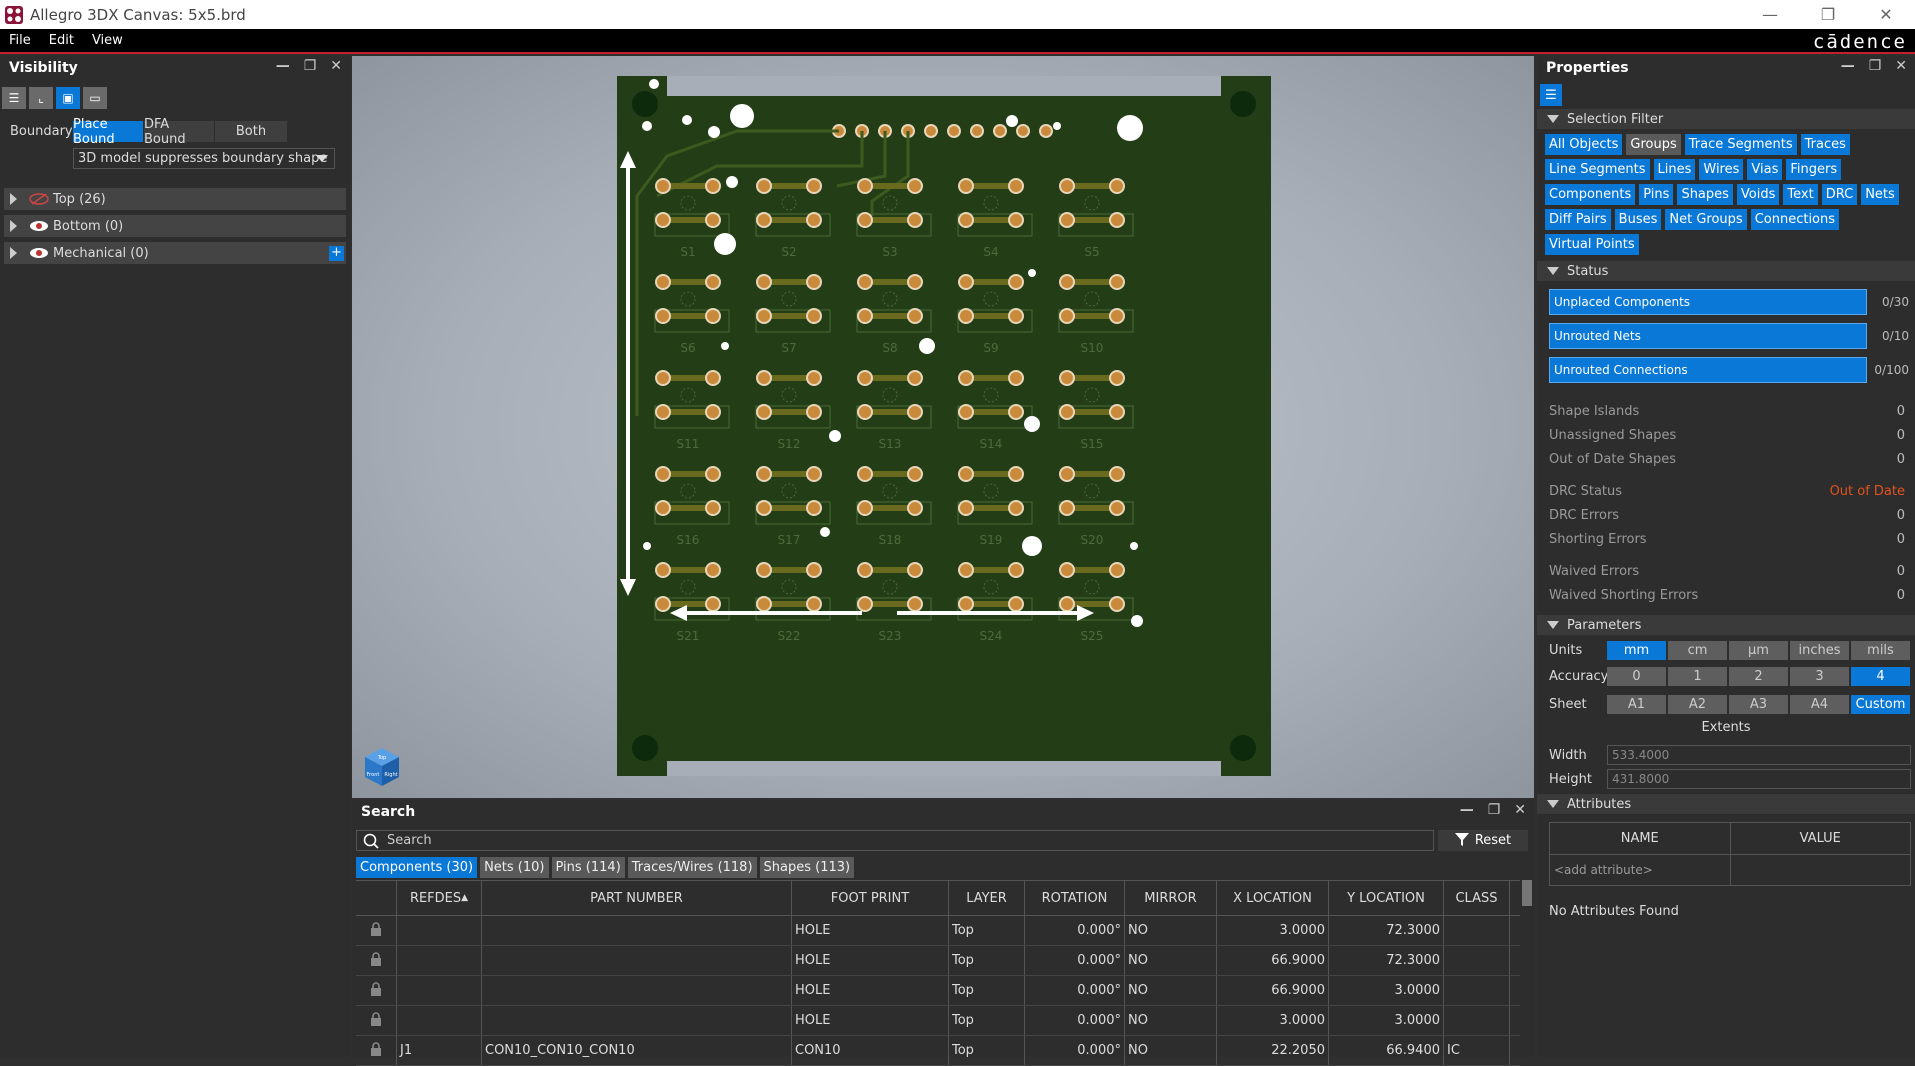  Describe the element at coordinates (376, 898) in the screenshot. I see `column-header-lock` at that location.